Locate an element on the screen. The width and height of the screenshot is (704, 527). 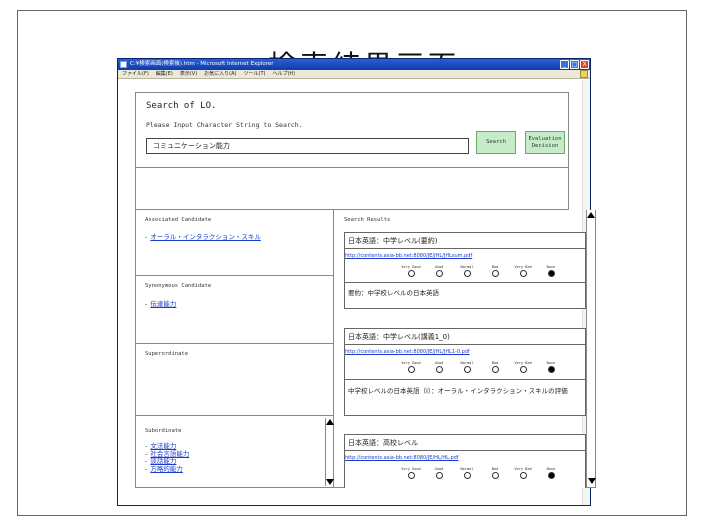
superordinate-title: Superordinate is located at coordinates (167, 354).